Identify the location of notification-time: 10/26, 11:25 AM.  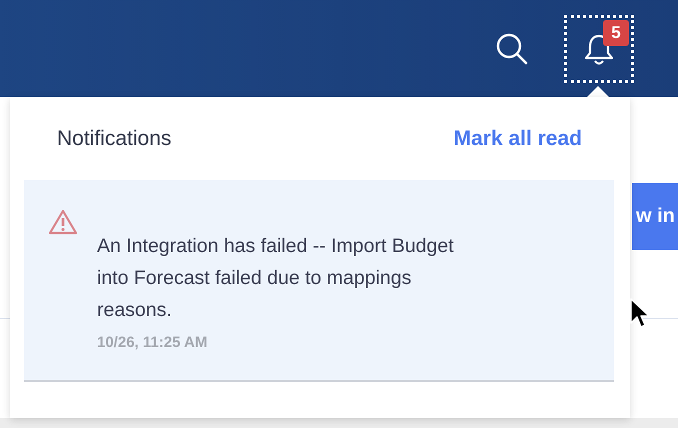
(152, 342).